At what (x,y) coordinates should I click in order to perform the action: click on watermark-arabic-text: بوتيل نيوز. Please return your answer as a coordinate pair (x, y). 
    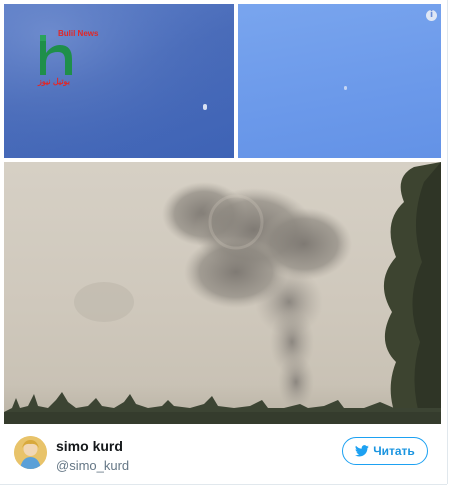
    Looking at the image, I should click on (54, 81).